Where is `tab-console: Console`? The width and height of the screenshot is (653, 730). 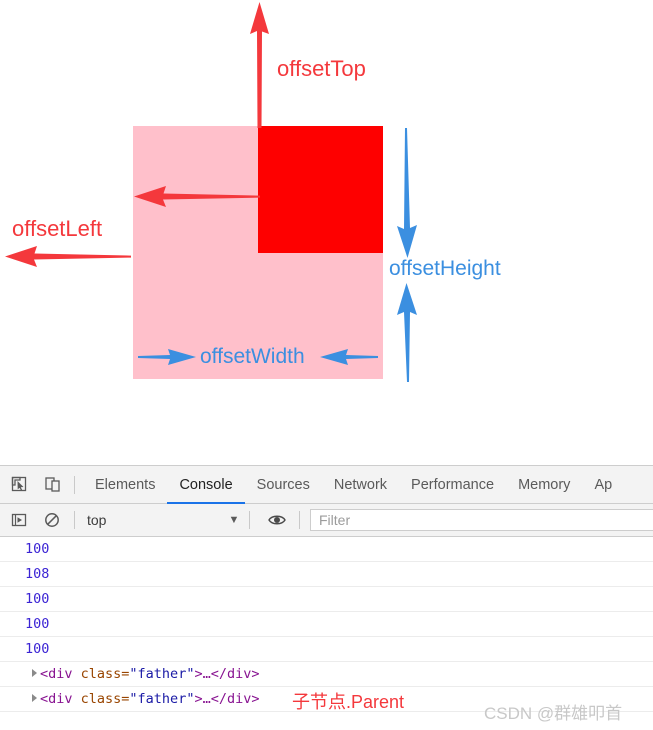
tab-console: Console is located at coordinates (206, 485).